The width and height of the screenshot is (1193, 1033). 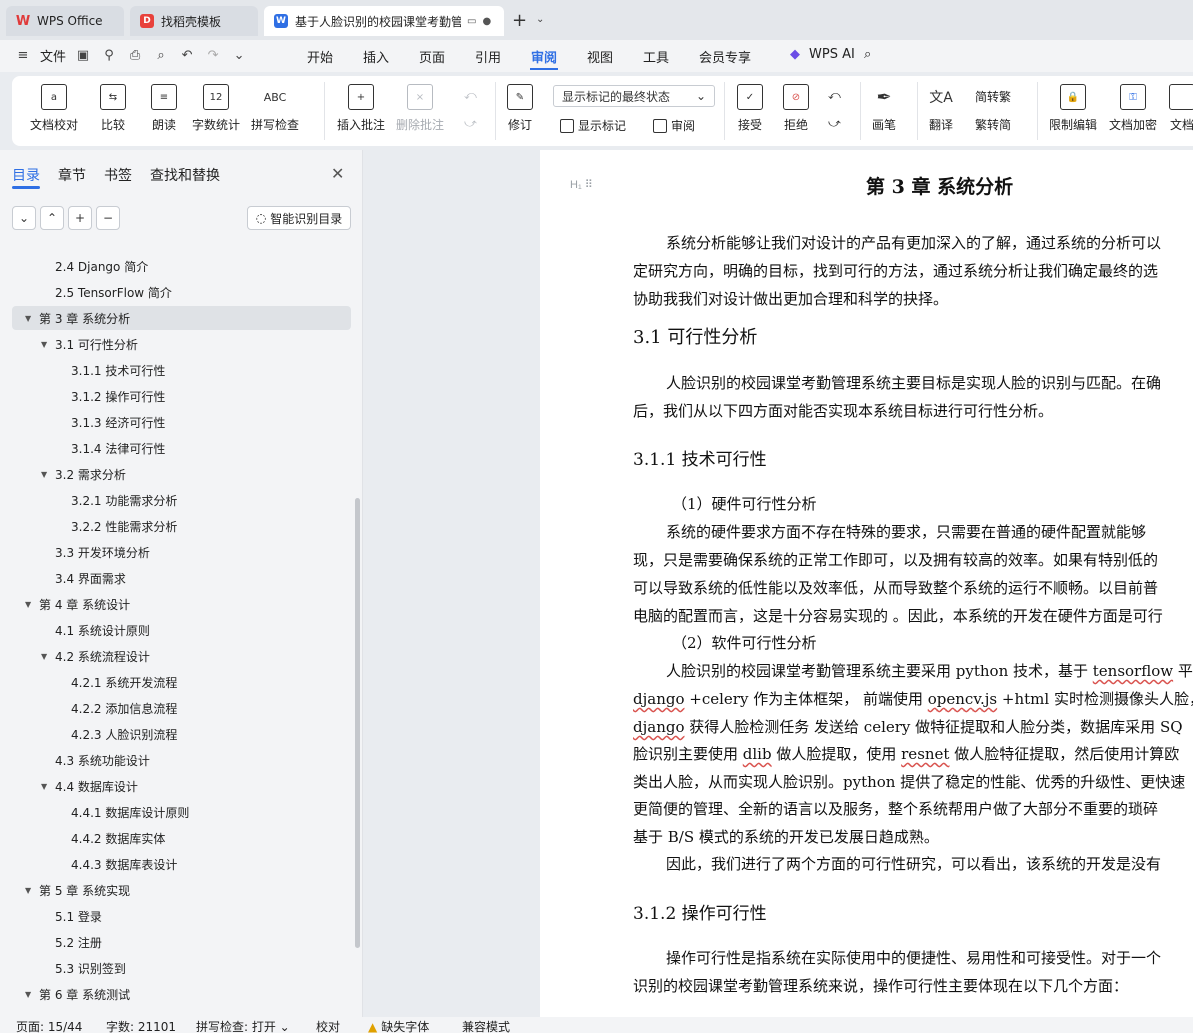 What do you see at coordinates (161, 56) in the screenshot?
I see `print-preview-icon: ⌕` at bounding box center [161, 56].